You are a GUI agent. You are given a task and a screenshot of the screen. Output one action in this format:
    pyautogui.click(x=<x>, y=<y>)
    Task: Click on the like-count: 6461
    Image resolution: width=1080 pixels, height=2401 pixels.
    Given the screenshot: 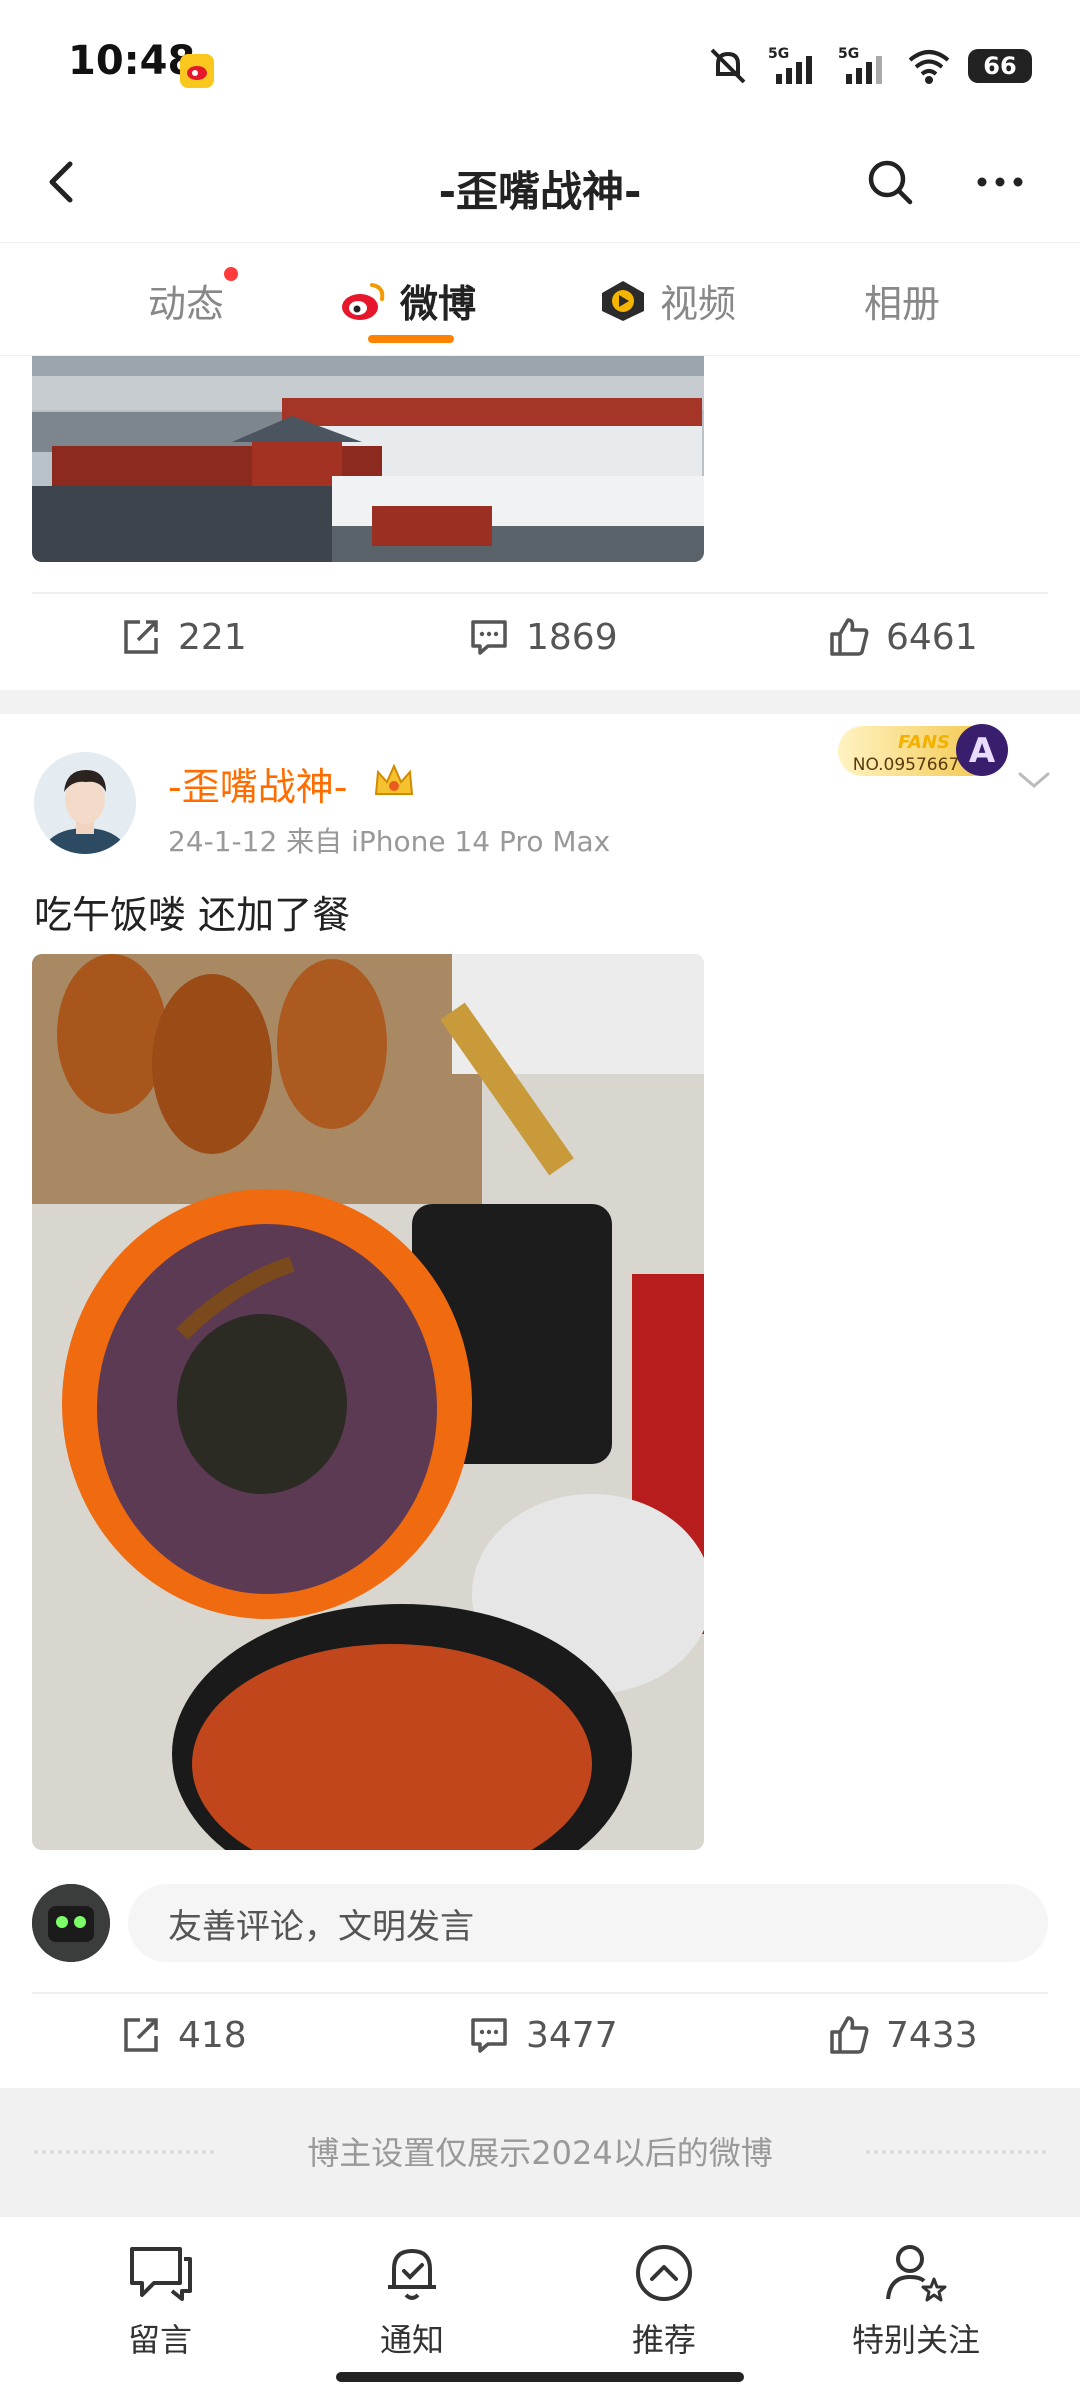 What is the action you would take?
    pyautogui.click(x=932, y=637)
    